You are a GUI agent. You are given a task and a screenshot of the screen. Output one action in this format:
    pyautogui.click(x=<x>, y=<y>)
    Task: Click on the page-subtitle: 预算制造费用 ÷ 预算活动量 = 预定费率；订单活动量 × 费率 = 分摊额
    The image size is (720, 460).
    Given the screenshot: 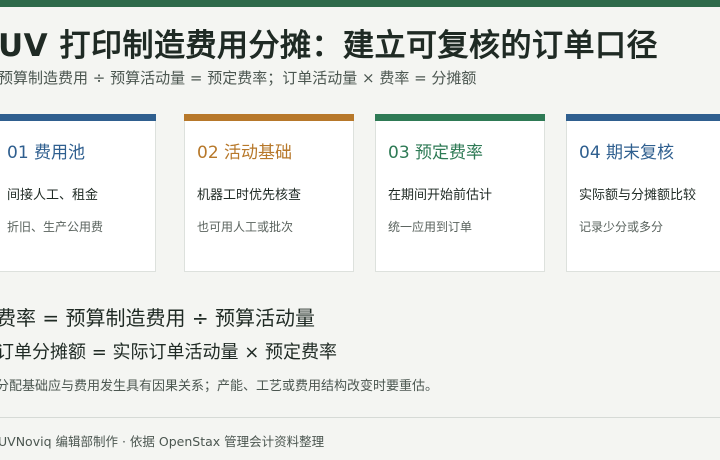 What is the action you would take?
    pyautogui.click(x=238, y=78)
    